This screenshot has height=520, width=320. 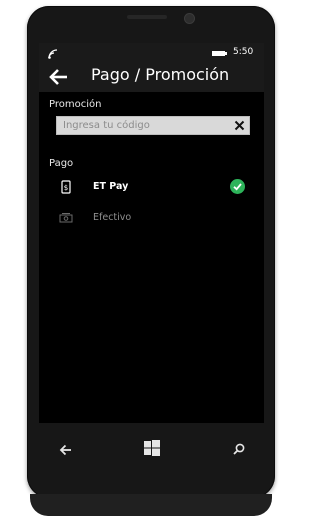 What do you see at coordinates (145, 125) in the screenshot?
I see `promo-code-input` at bounding box center [145, 125].